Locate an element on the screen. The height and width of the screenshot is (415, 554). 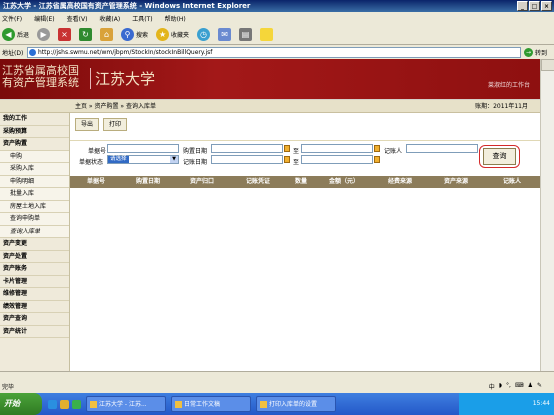
sidebar-subitem-apply: 申购 is located at coordinates (34, 156).